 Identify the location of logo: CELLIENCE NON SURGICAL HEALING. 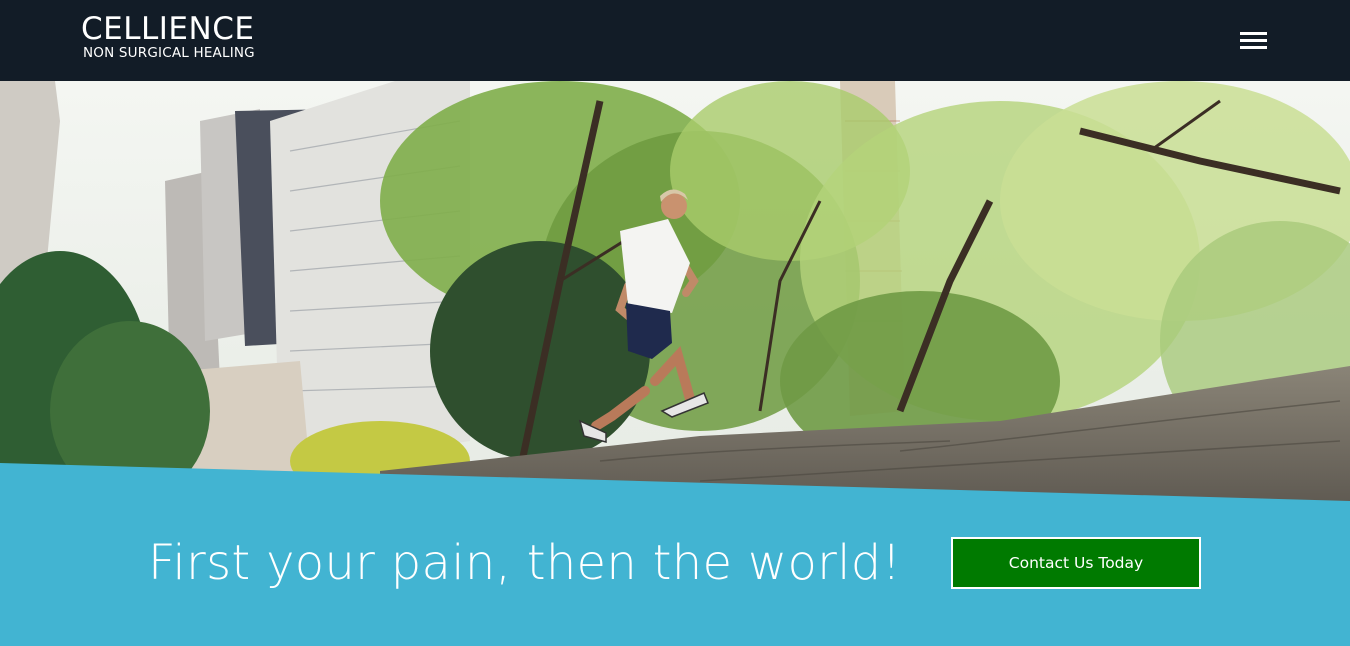
(168, 36).